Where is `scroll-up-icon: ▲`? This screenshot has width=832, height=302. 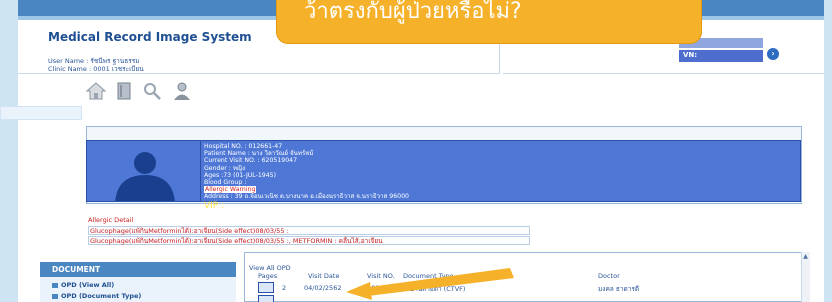
scroll-up-icon: ▲ is located at coordinates (805, 256).